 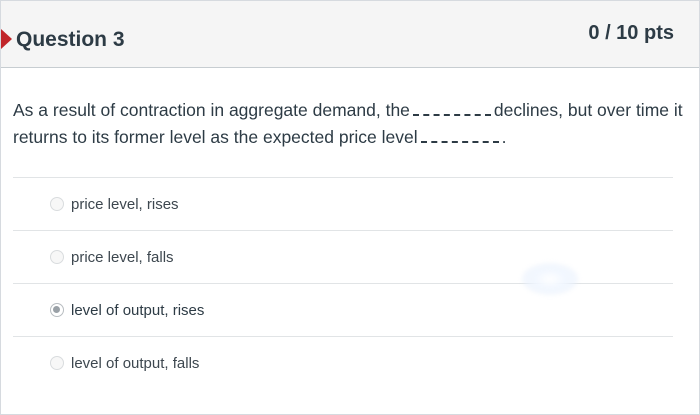 What do you see at coordinates (125, 204) in the screenshot?
I see `answer-label: price level, rises` at bounding box center [125, 204].